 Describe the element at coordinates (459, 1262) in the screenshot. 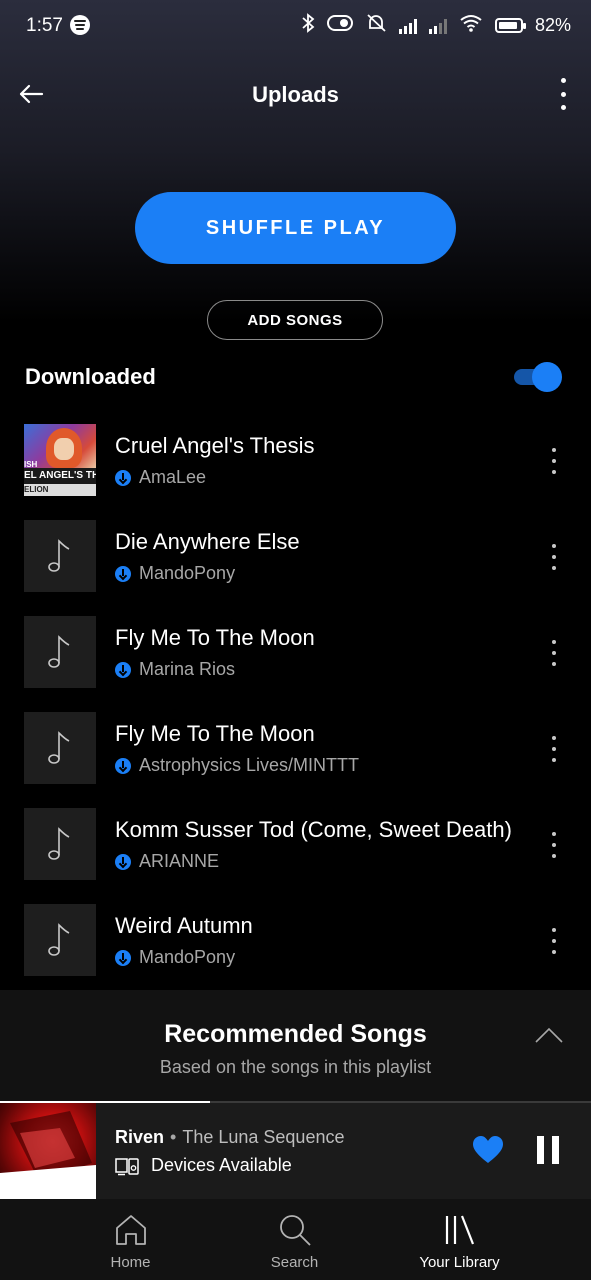

I see `nav-your-library-label: Your Library` at that location.